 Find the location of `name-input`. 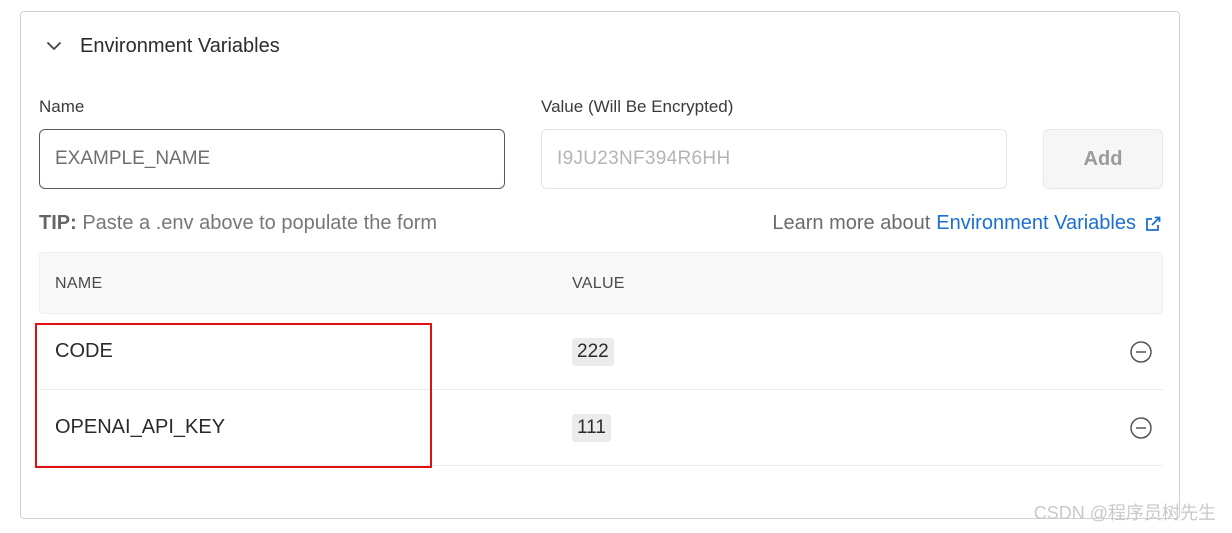

name-input is located at coordinates (272, 159).